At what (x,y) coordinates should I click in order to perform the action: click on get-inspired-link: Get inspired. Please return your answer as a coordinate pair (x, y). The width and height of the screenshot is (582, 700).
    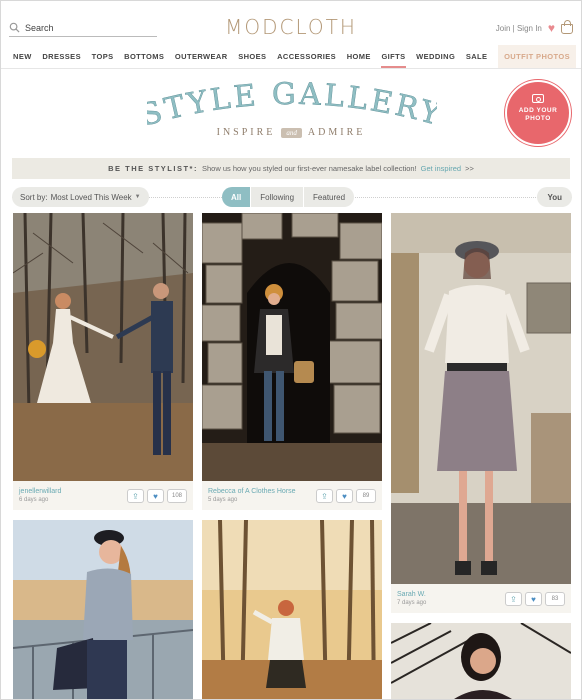
    Looking at the image, I should click on (441, 168).